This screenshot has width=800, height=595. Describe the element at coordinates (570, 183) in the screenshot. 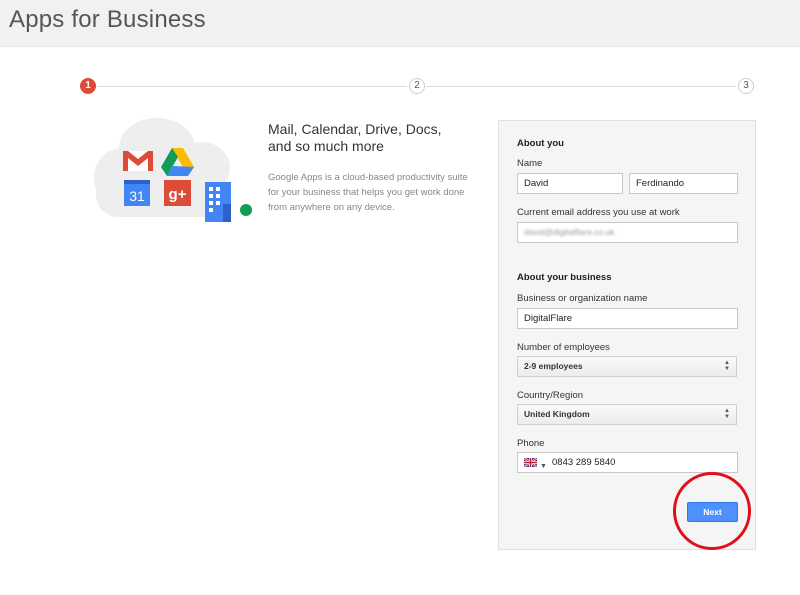

I see `first-name-input: David` at that location.